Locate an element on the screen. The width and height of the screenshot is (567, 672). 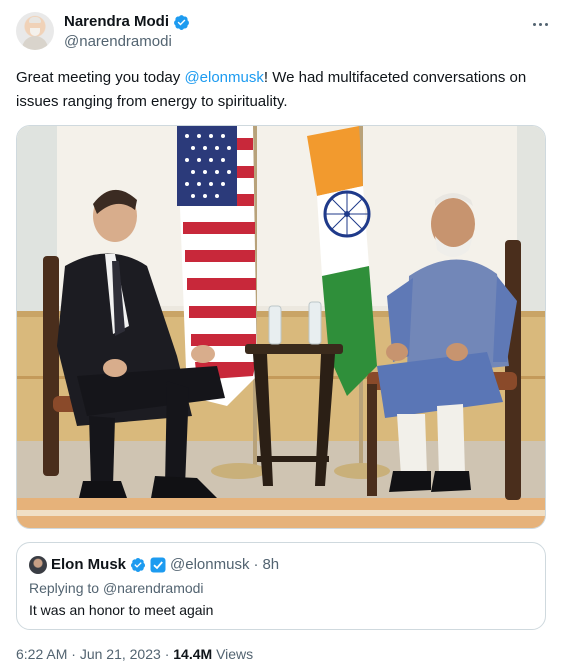
quoted-author-avatar is located at coordinates (38, 565).